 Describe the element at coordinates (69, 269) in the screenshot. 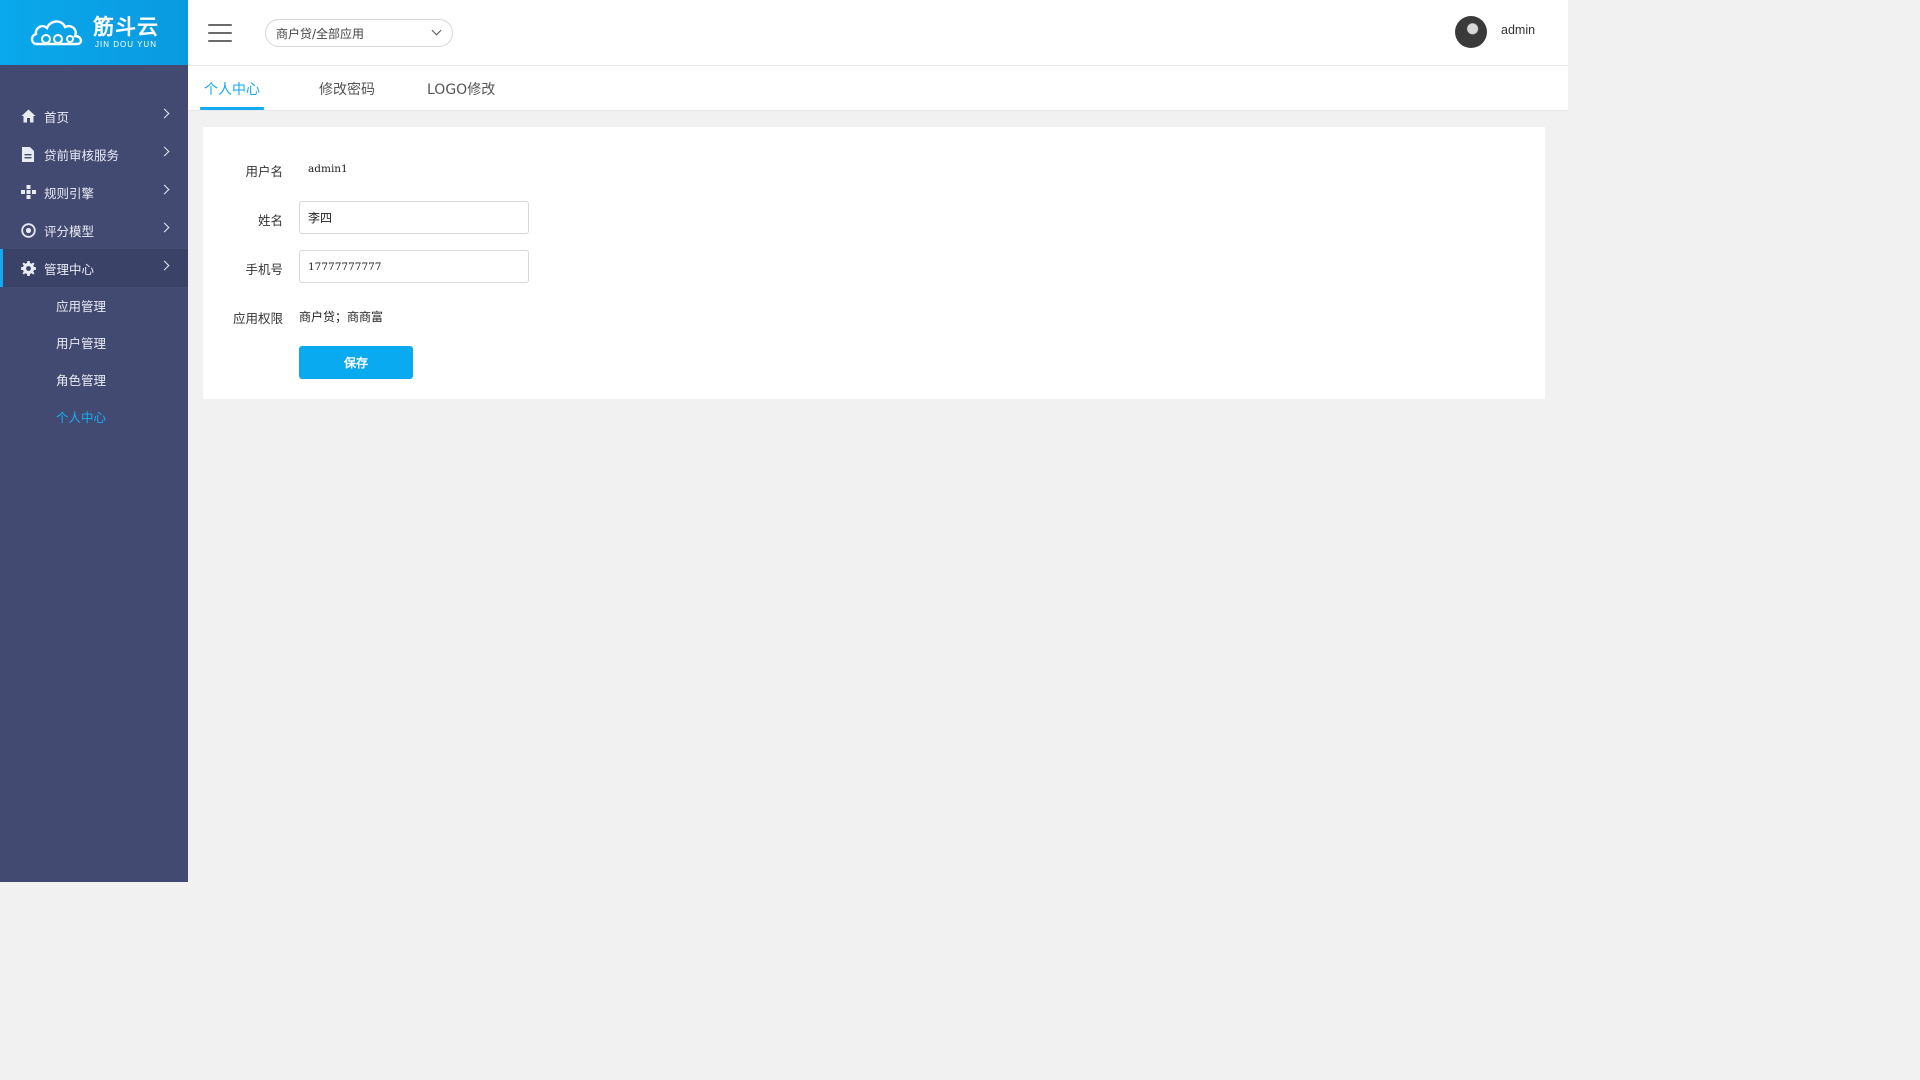

I see `sidebar-item-label: 管理中心` at that location.